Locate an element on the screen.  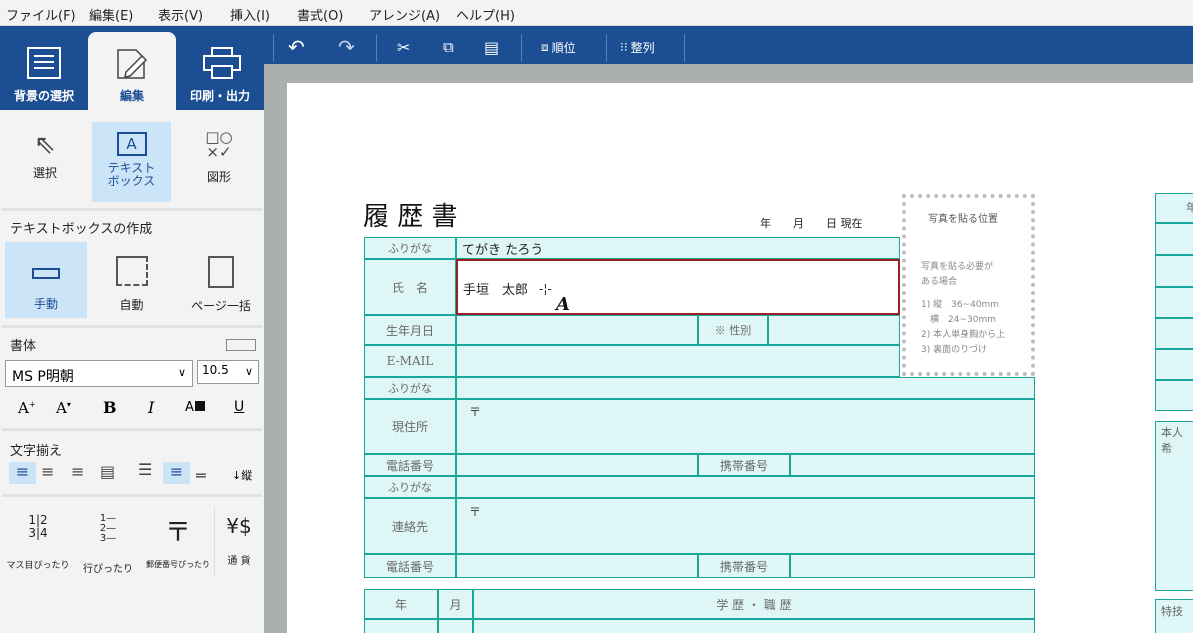
order-label: 順位 is located at coordinates (563, 47).